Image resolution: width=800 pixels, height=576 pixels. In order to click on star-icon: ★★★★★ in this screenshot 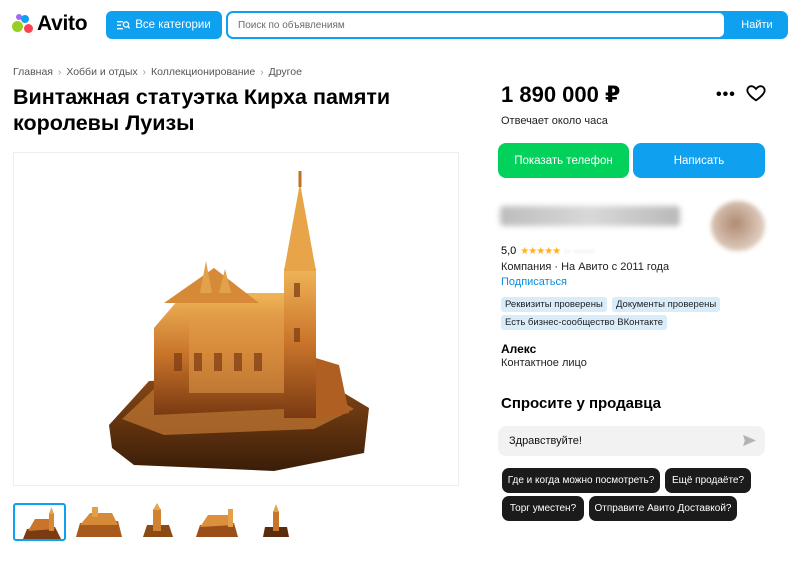, I will do `click(540, 251)`.